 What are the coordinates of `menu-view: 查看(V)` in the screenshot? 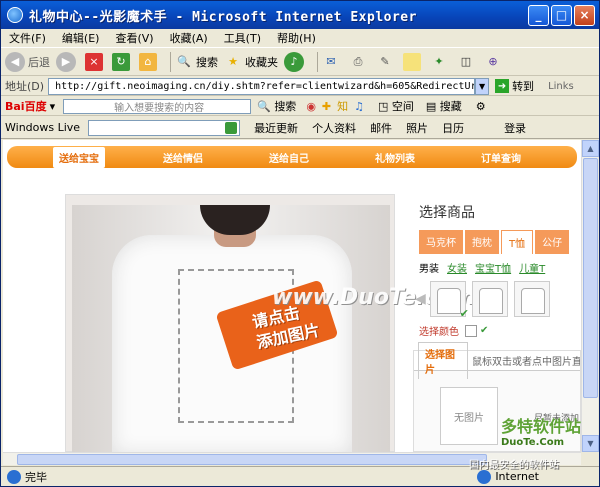 It's located at (134, 38).